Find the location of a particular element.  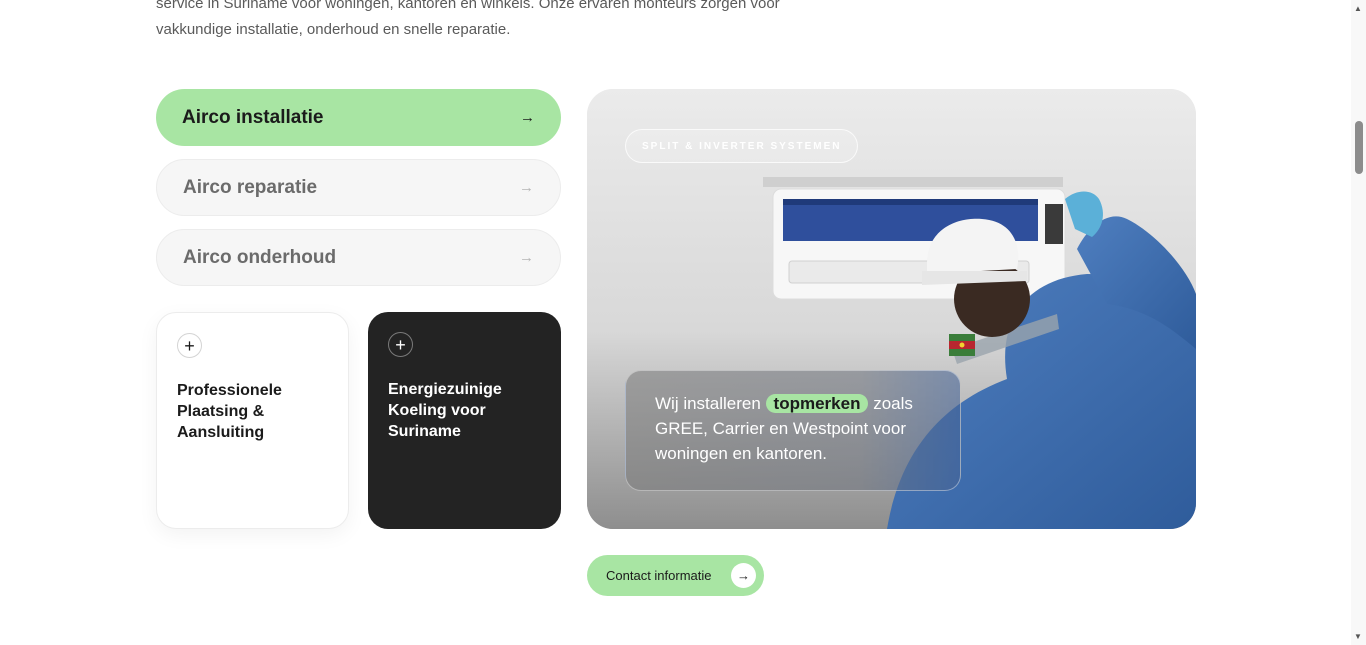

scroll-up-icon: ▲ is located at coordinates (1358, 8).